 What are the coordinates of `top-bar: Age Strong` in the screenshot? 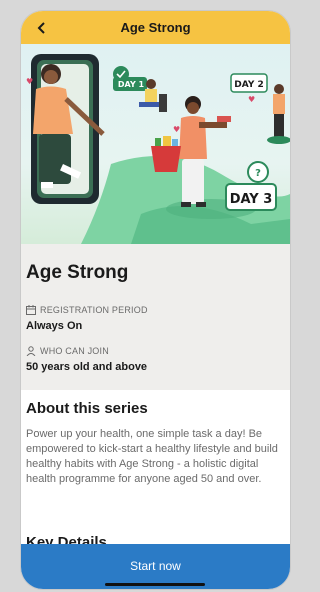 It's located at (155, 27).